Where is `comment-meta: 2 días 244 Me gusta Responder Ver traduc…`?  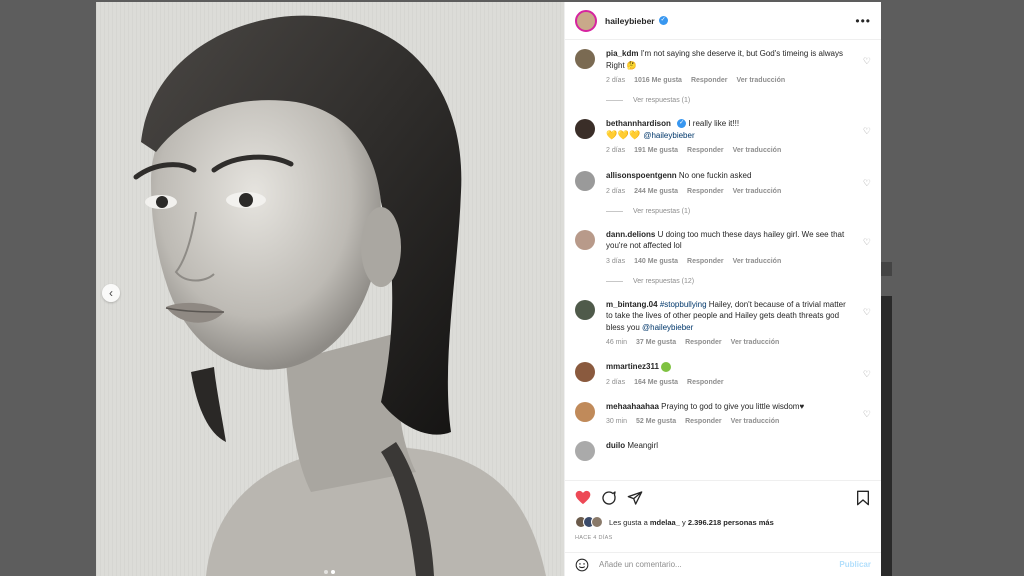
comment-meta: 2 días 244 Me gusta Responder Ver traduc… is located at coordinates (729, 191).